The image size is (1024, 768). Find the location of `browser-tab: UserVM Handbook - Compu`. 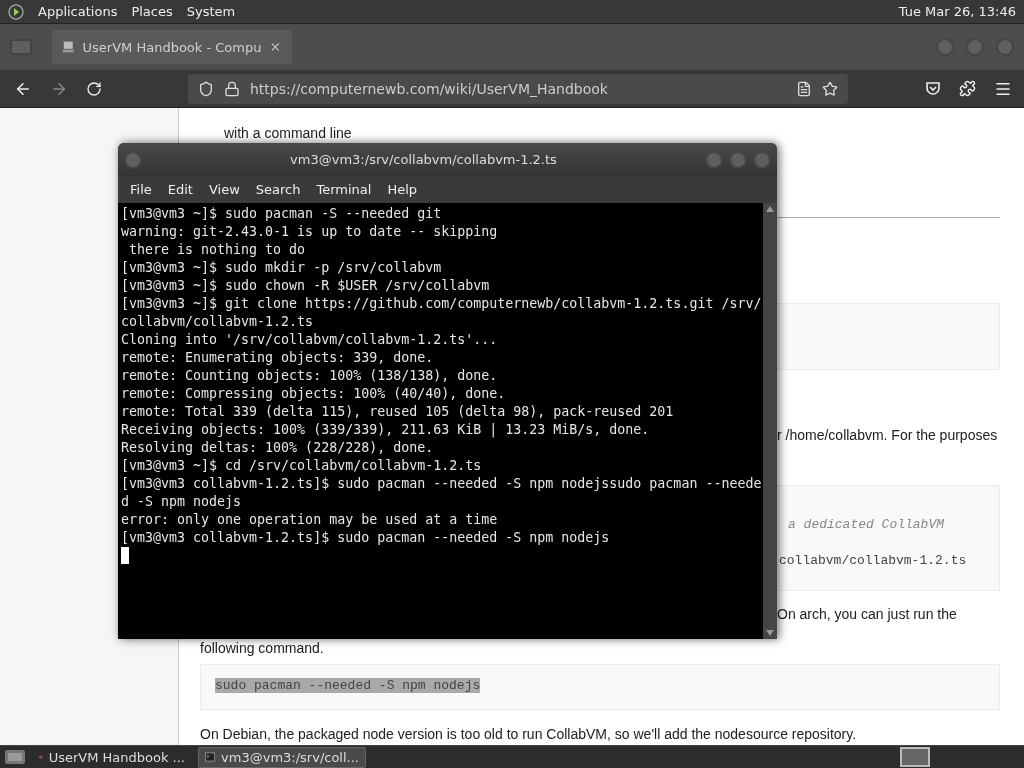

browser-tab: UserVM Handbook - Compu is located at coordinates (172, 47).